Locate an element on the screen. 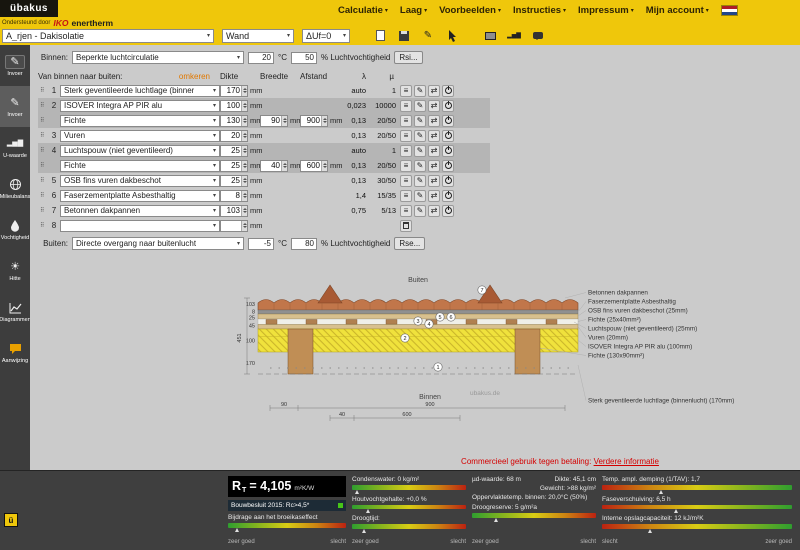 This screenshot has height=550, width=800. menu-voorbeelden: Voorbeelden ▾ is located at coordinates (470, 10).